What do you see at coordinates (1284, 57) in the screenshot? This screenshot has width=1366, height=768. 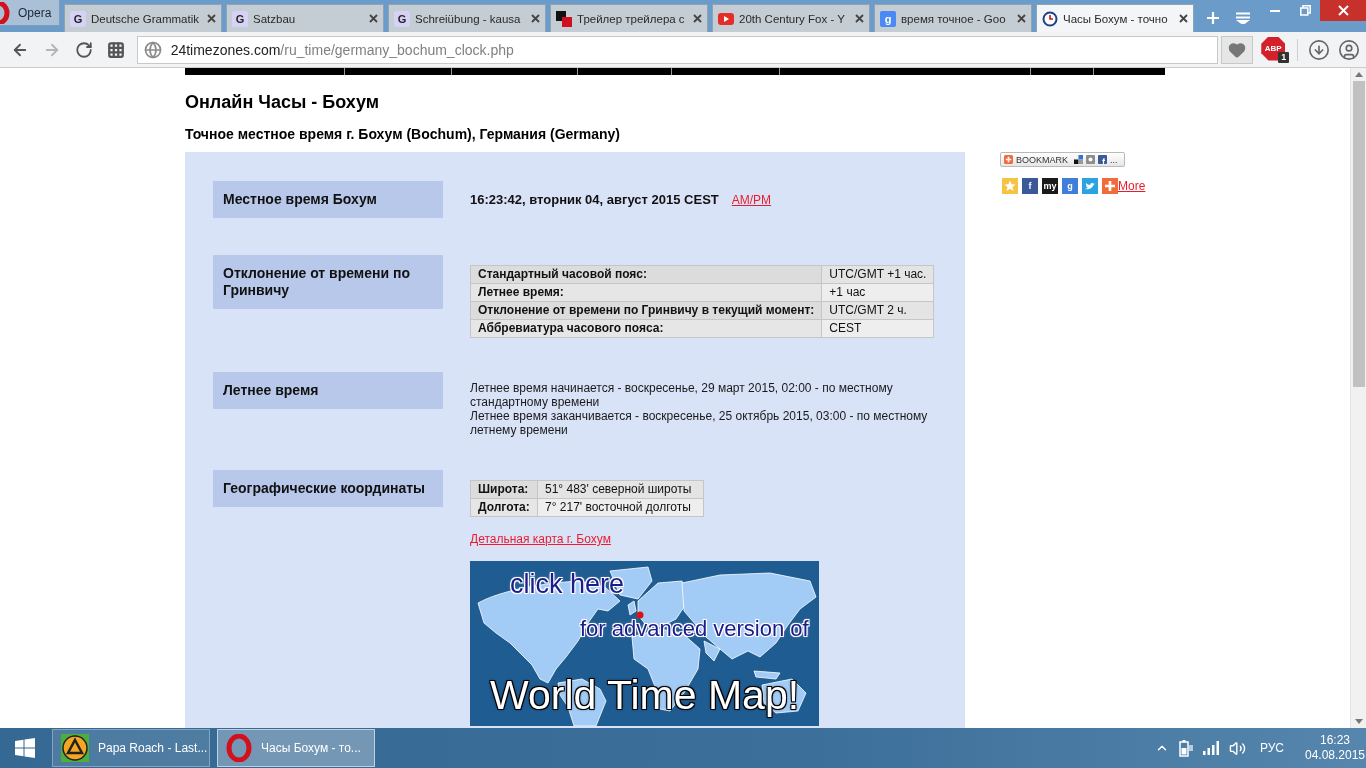 I see `count-badge: 1` at bounding box center [1284, 57].